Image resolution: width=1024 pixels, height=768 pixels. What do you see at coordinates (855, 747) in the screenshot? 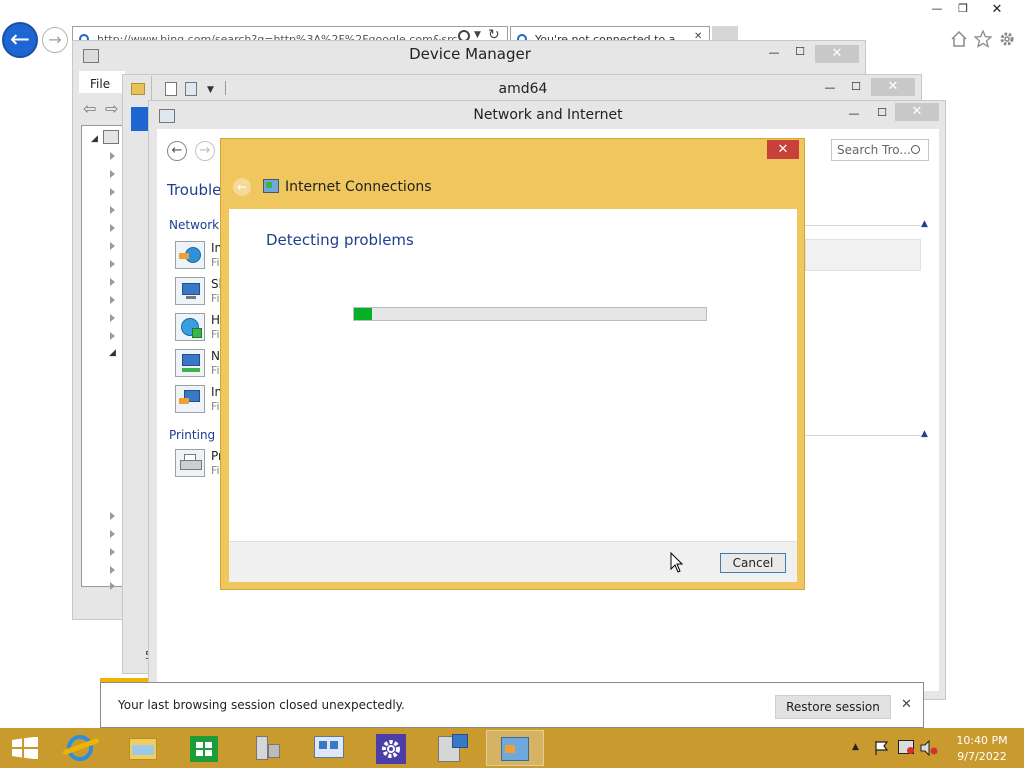
I see `tray-overflow-icon: ▲` at bounding box center [855, 747].